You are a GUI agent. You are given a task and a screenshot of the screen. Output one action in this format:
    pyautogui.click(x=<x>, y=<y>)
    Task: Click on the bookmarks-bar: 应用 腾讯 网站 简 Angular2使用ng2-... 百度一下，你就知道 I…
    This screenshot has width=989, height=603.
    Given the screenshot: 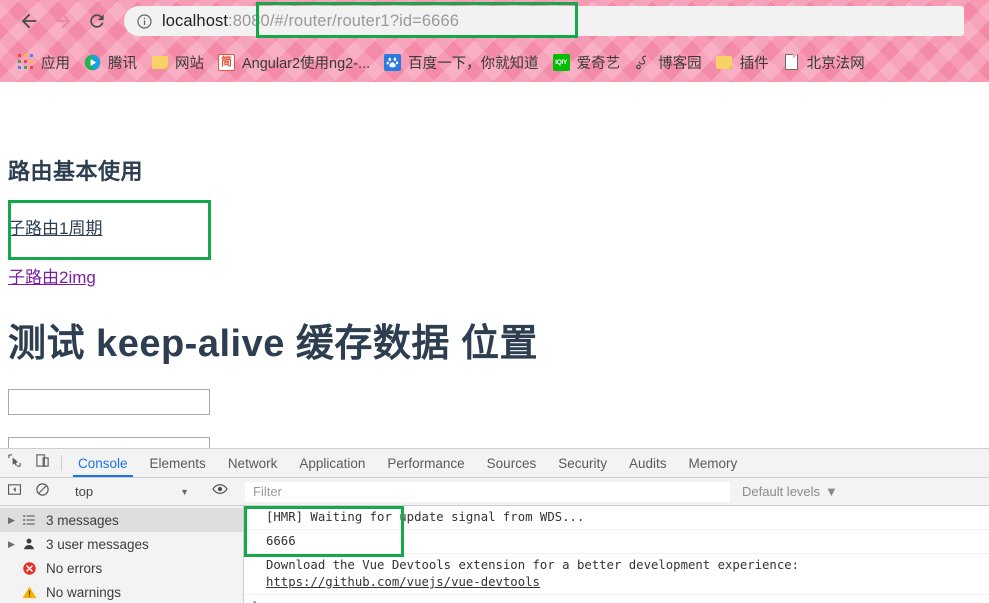 What is the action you would take?
    pyautogui.click(x=494, y=62)
    